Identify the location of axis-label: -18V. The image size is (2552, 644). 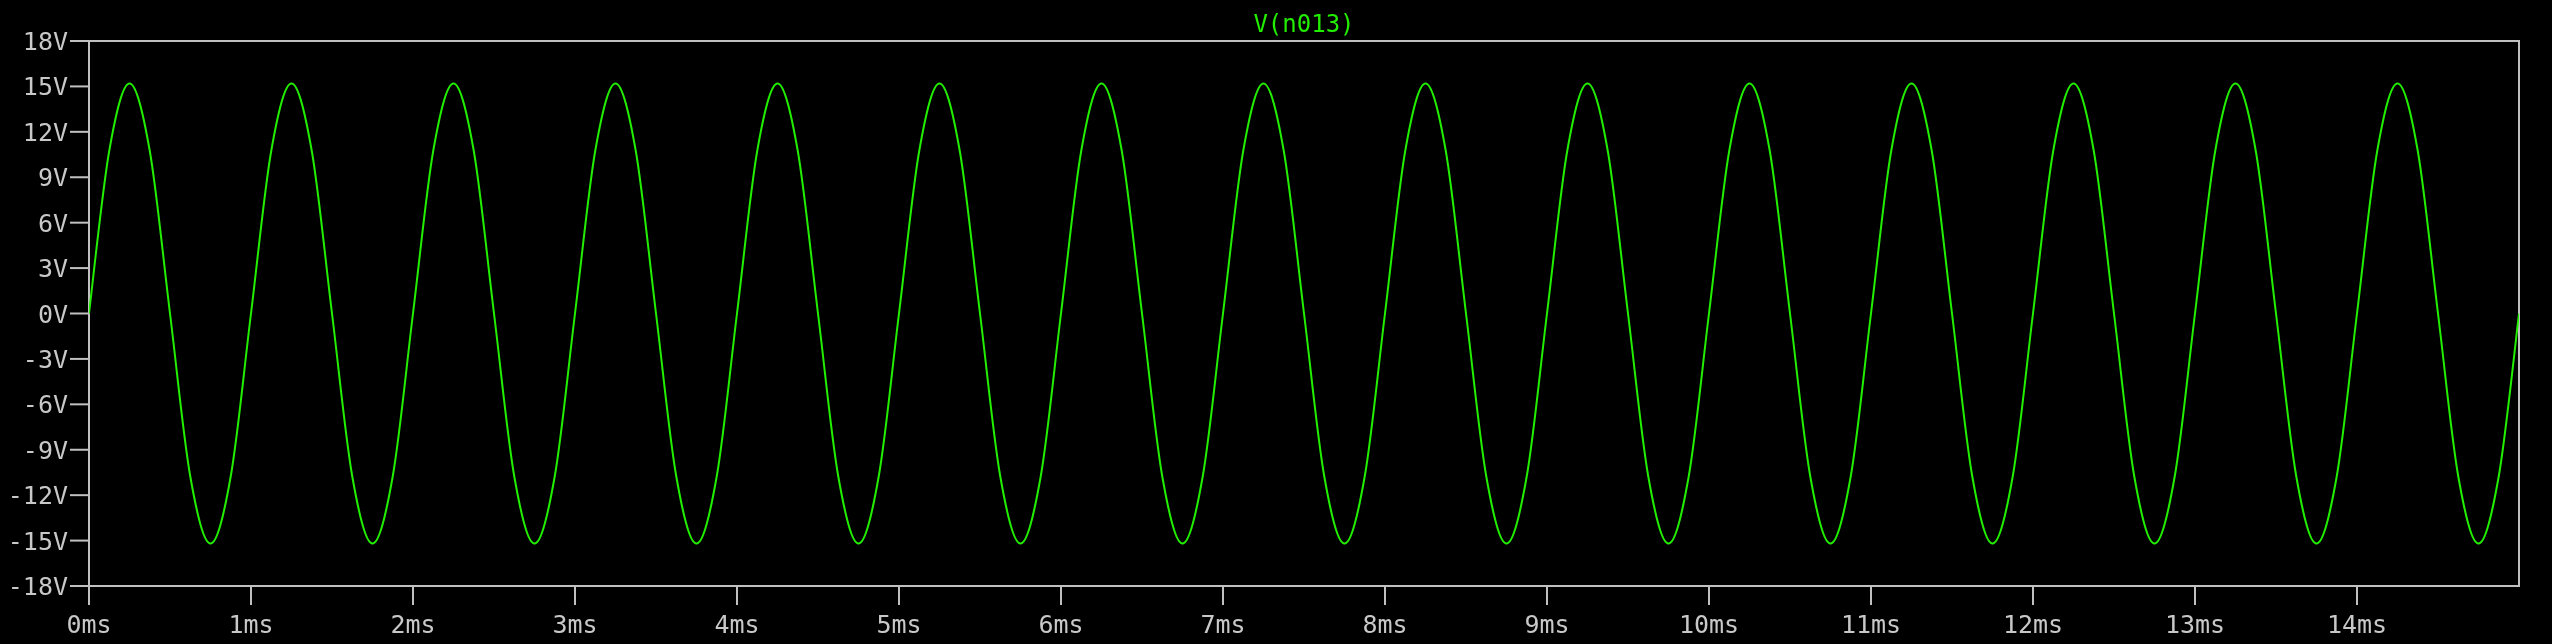
(37, 586).